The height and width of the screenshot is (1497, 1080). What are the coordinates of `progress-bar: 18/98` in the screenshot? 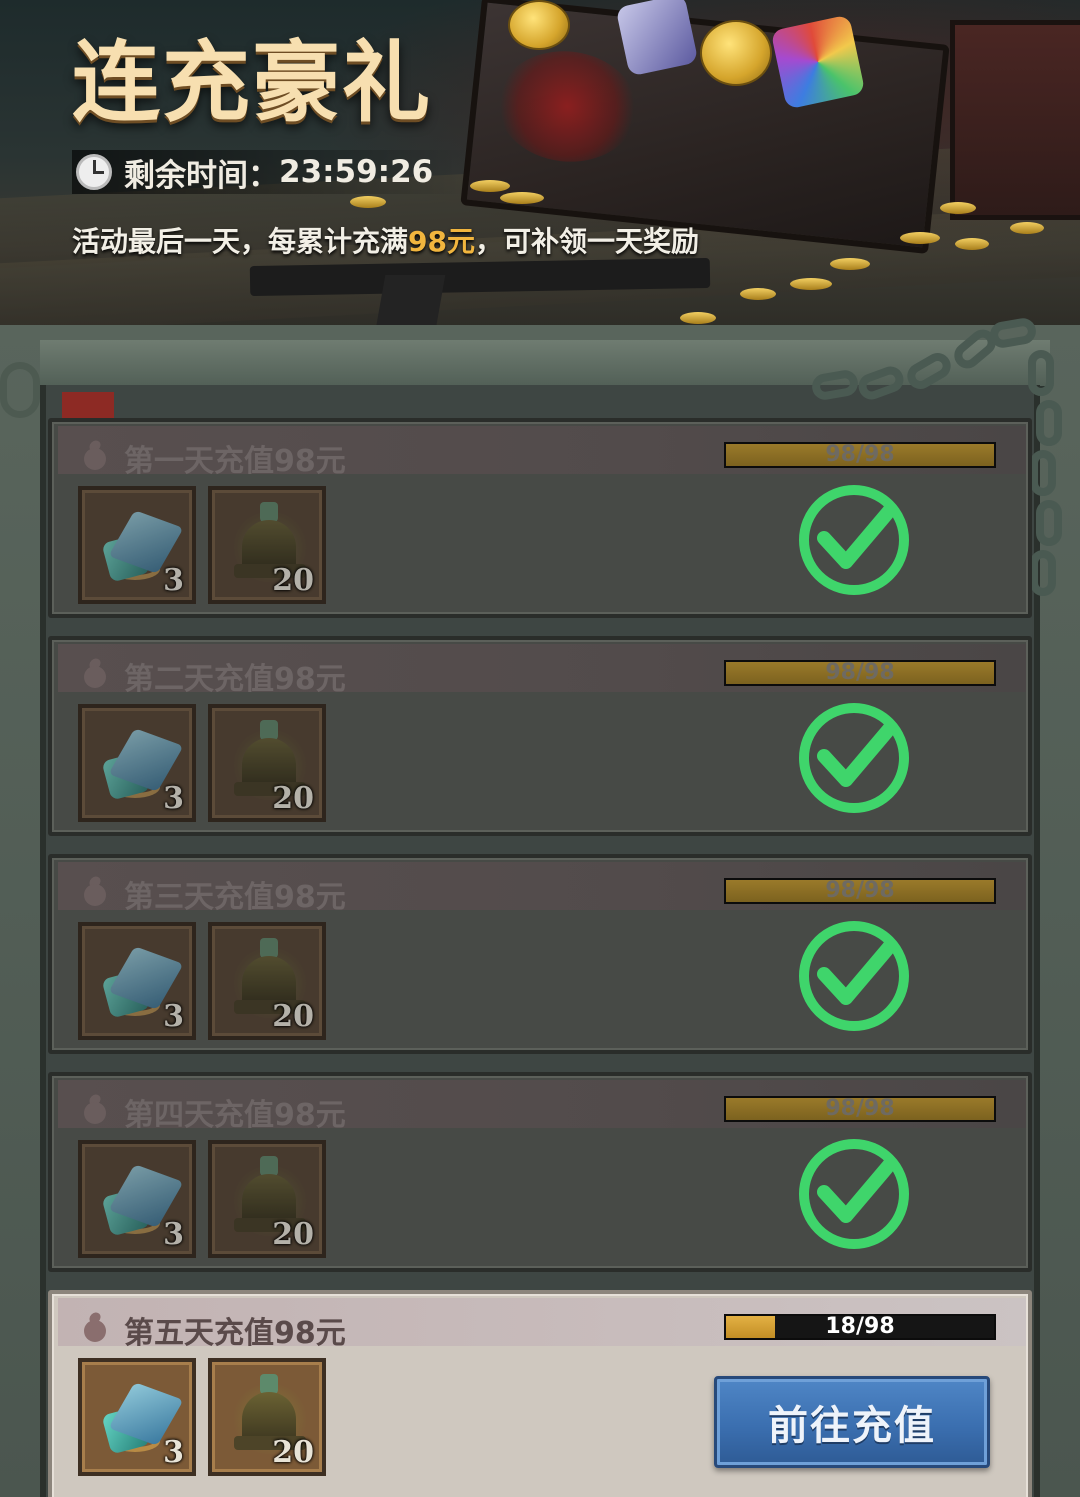 It's located at (860, 1327).